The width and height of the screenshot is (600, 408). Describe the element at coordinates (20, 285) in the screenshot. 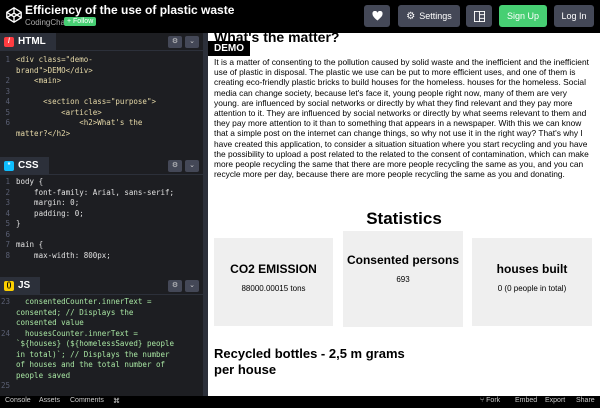

I see `js-panel-tab: () JS` at that location.